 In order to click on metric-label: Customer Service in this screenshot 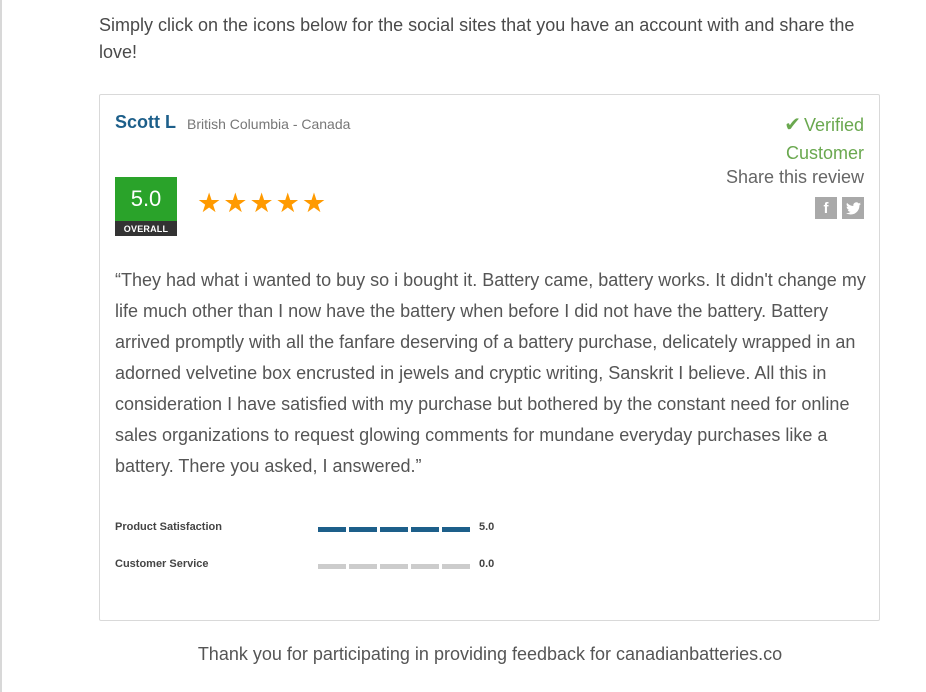, I will do `click(162, 564)`.